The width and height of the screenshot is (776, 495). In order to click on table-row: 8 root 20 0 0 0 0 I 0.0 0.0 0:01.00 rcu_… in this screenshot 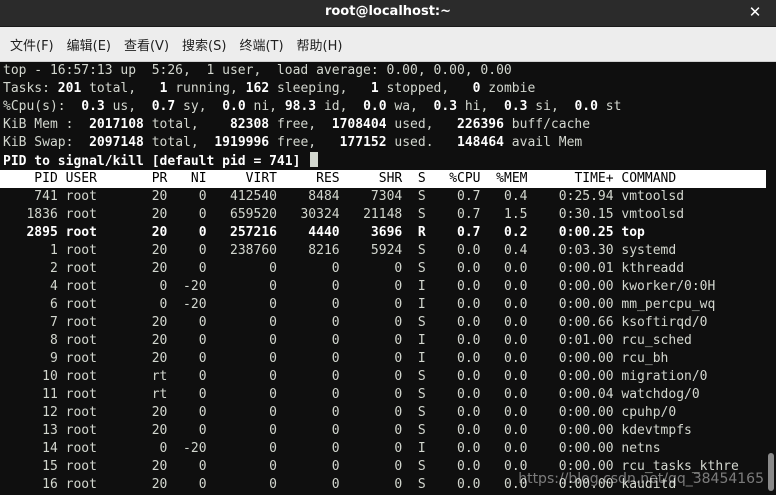, I will do `click(388, 341)`.